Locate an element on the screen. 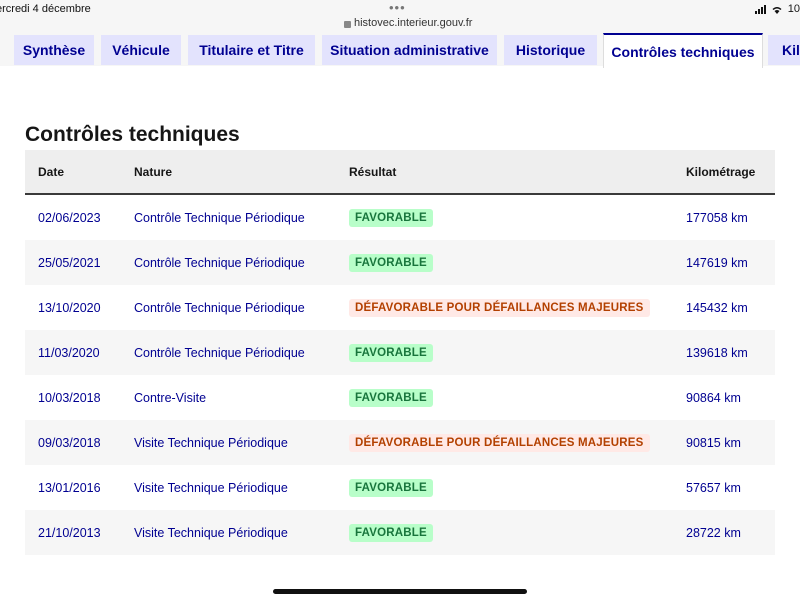 This screenshot has height=600, width=800. table-row: 10/03/2018 Contre-Visite FAVORABLE 90864 km is located at coordinates (400, 397).